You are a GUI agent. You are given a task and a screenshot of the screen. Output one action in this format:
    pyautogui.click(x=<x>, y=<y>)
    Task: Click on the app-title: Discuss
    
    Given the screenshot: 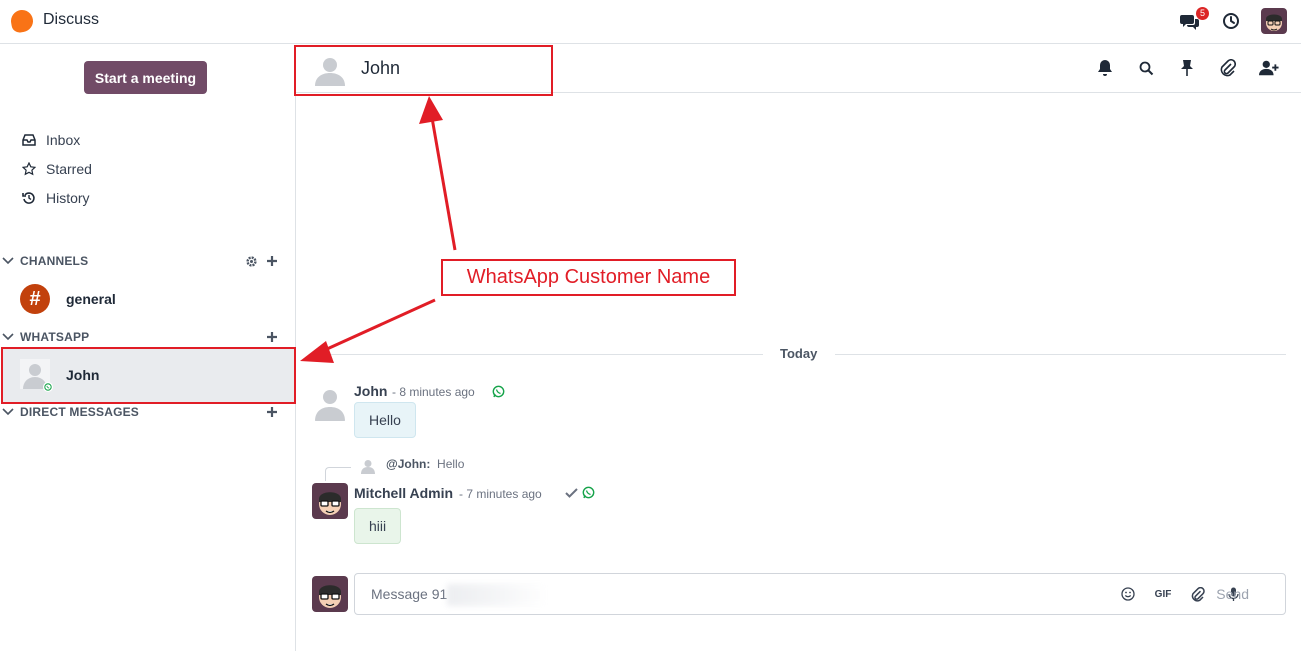 What is the action you would take?
    pyautogui.click(x=71, y=20)
    